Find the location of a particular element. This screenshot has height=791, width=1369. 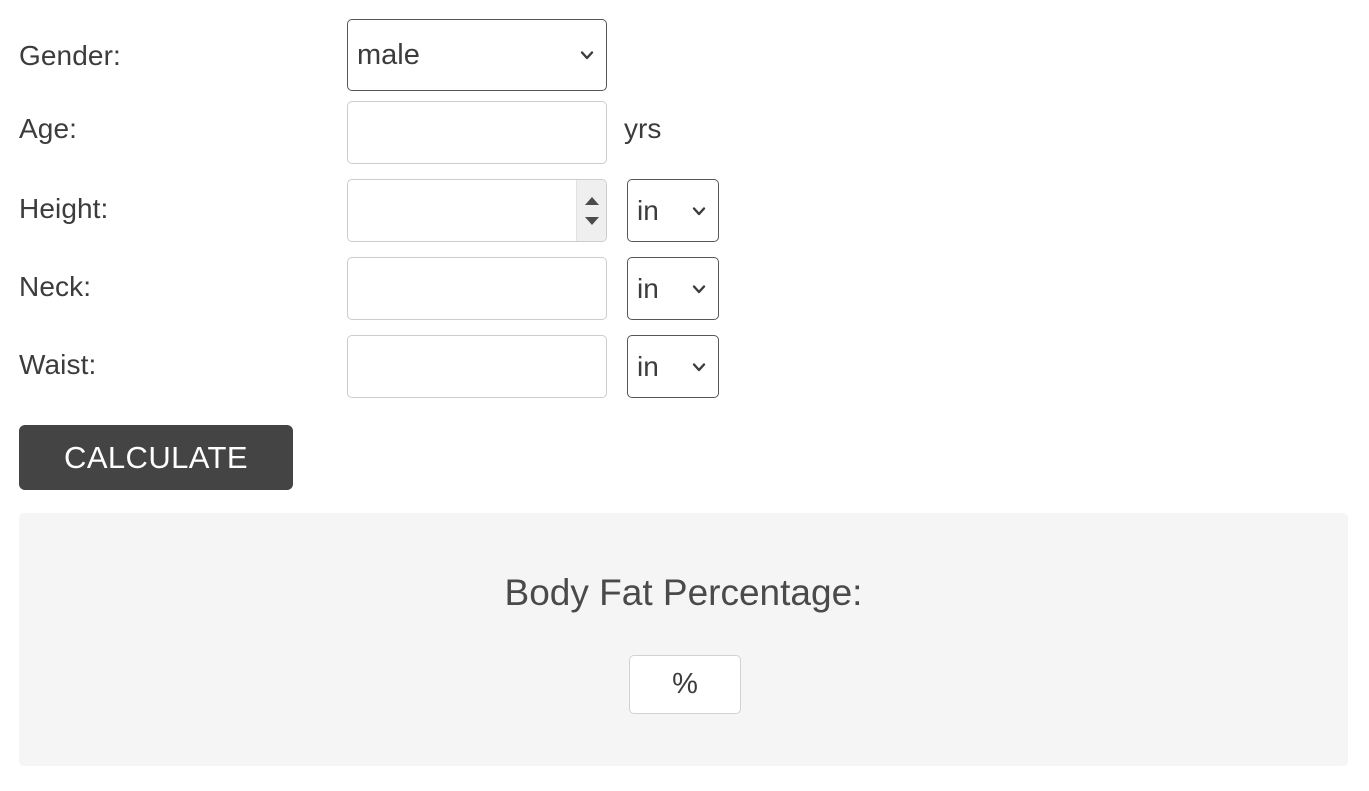

gender-select-wrap: male female is located at coordinates (477, 55).